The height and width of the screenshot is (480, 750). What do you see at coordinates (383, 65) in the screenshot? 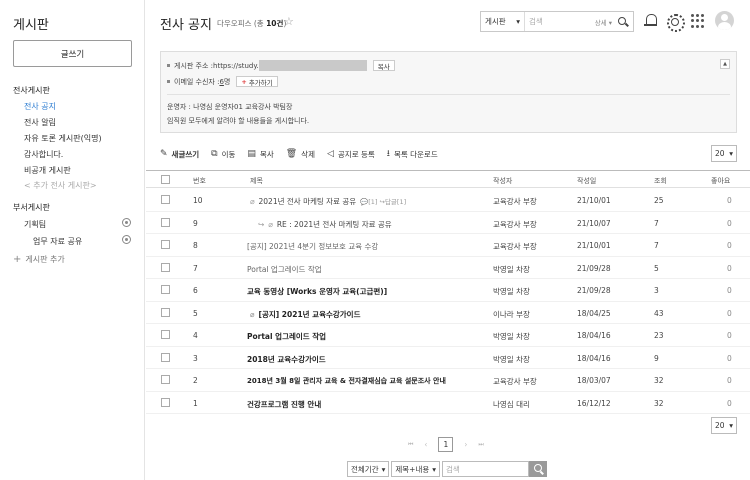
I see `copy-address-button: 복사` at bounding box center [383, 65].